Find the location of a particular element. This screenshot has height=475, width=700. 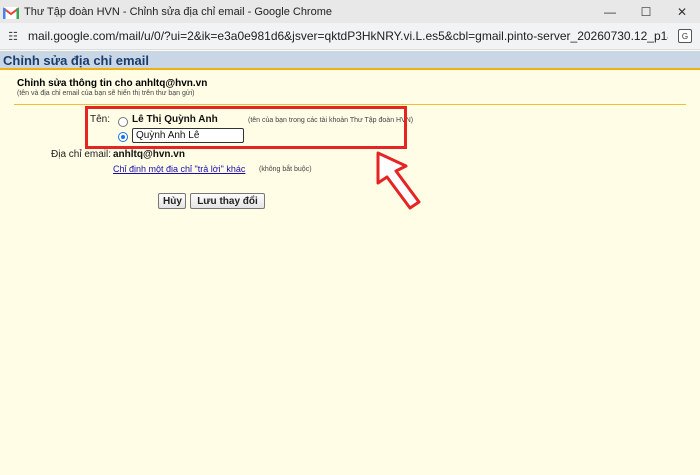

reply-to-link: Chỉ định một địa chỉ "trả lời" khác is located at coordinates (179, 169).